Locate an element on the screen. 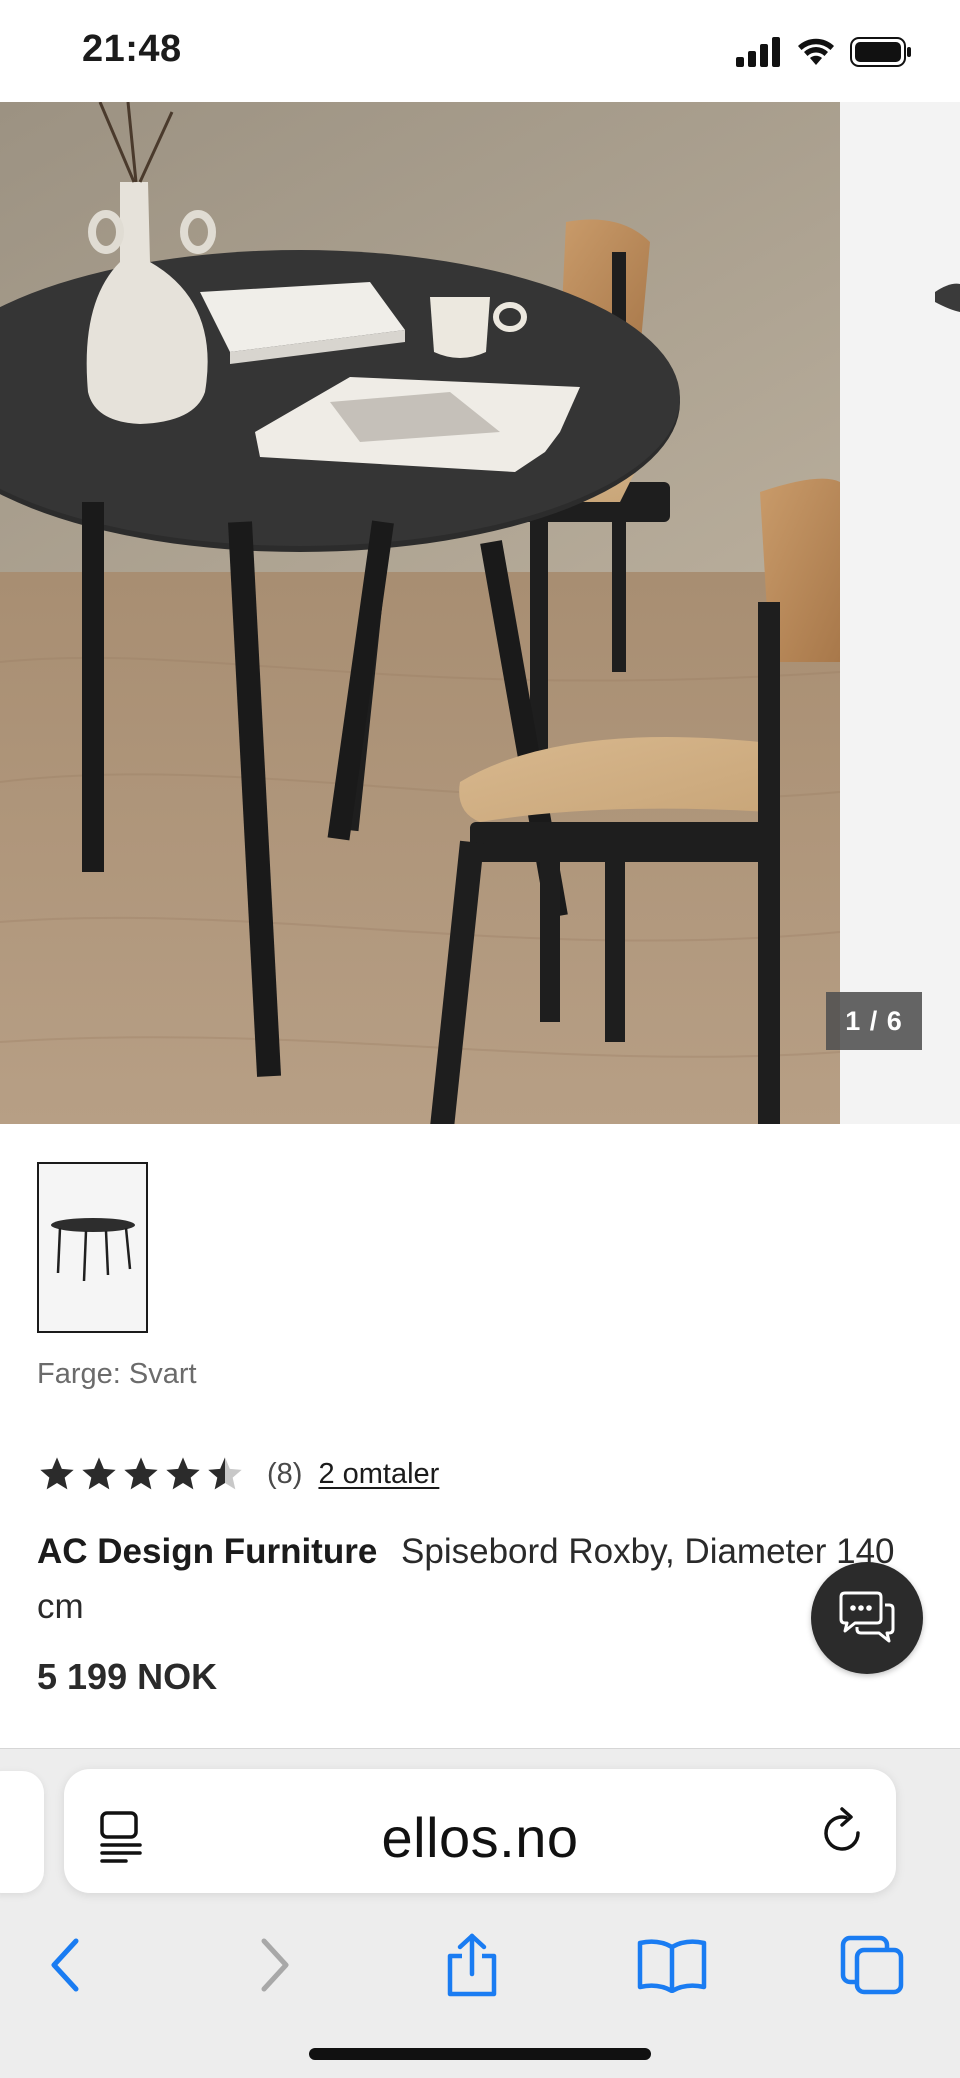  back-button is located at coordinates (66, 1965).